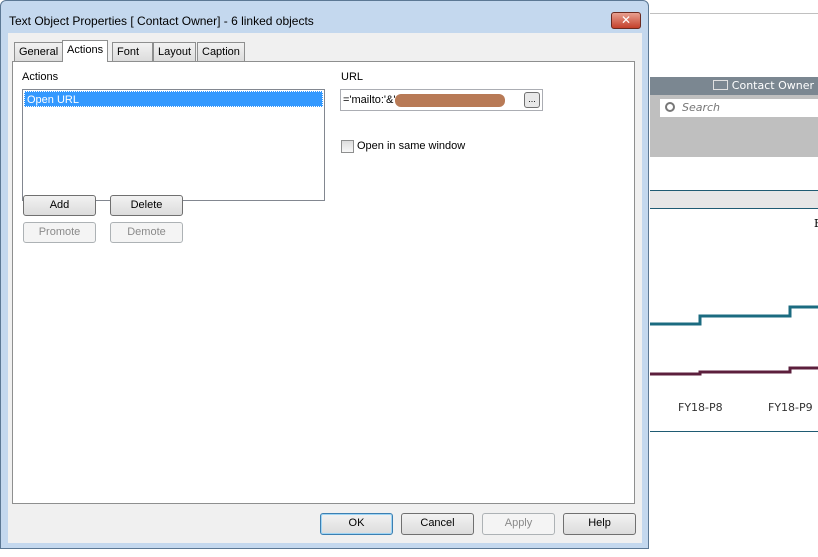  Describe the element at coordinates (790, 407) in the screenshot. I see `x-axis-label: FY18-P9` at that location.